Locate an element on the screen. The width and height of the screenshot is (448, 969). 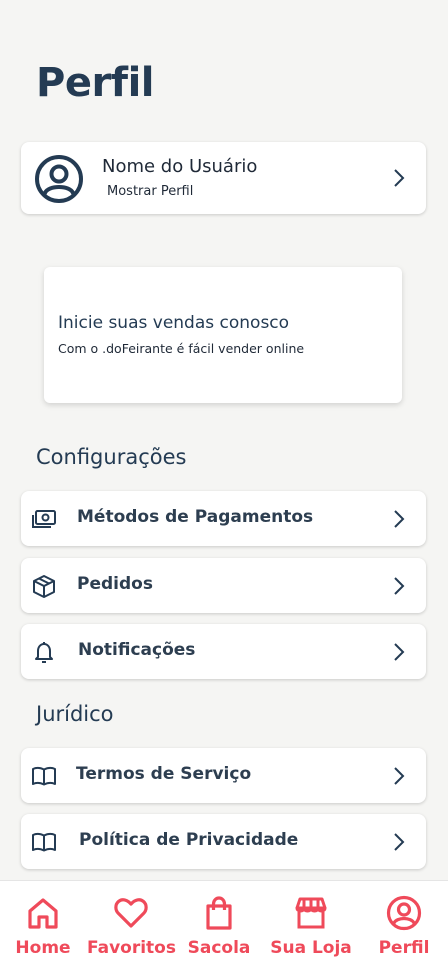
legal-section-title: Jurídico is located at coordinates (75, 714).